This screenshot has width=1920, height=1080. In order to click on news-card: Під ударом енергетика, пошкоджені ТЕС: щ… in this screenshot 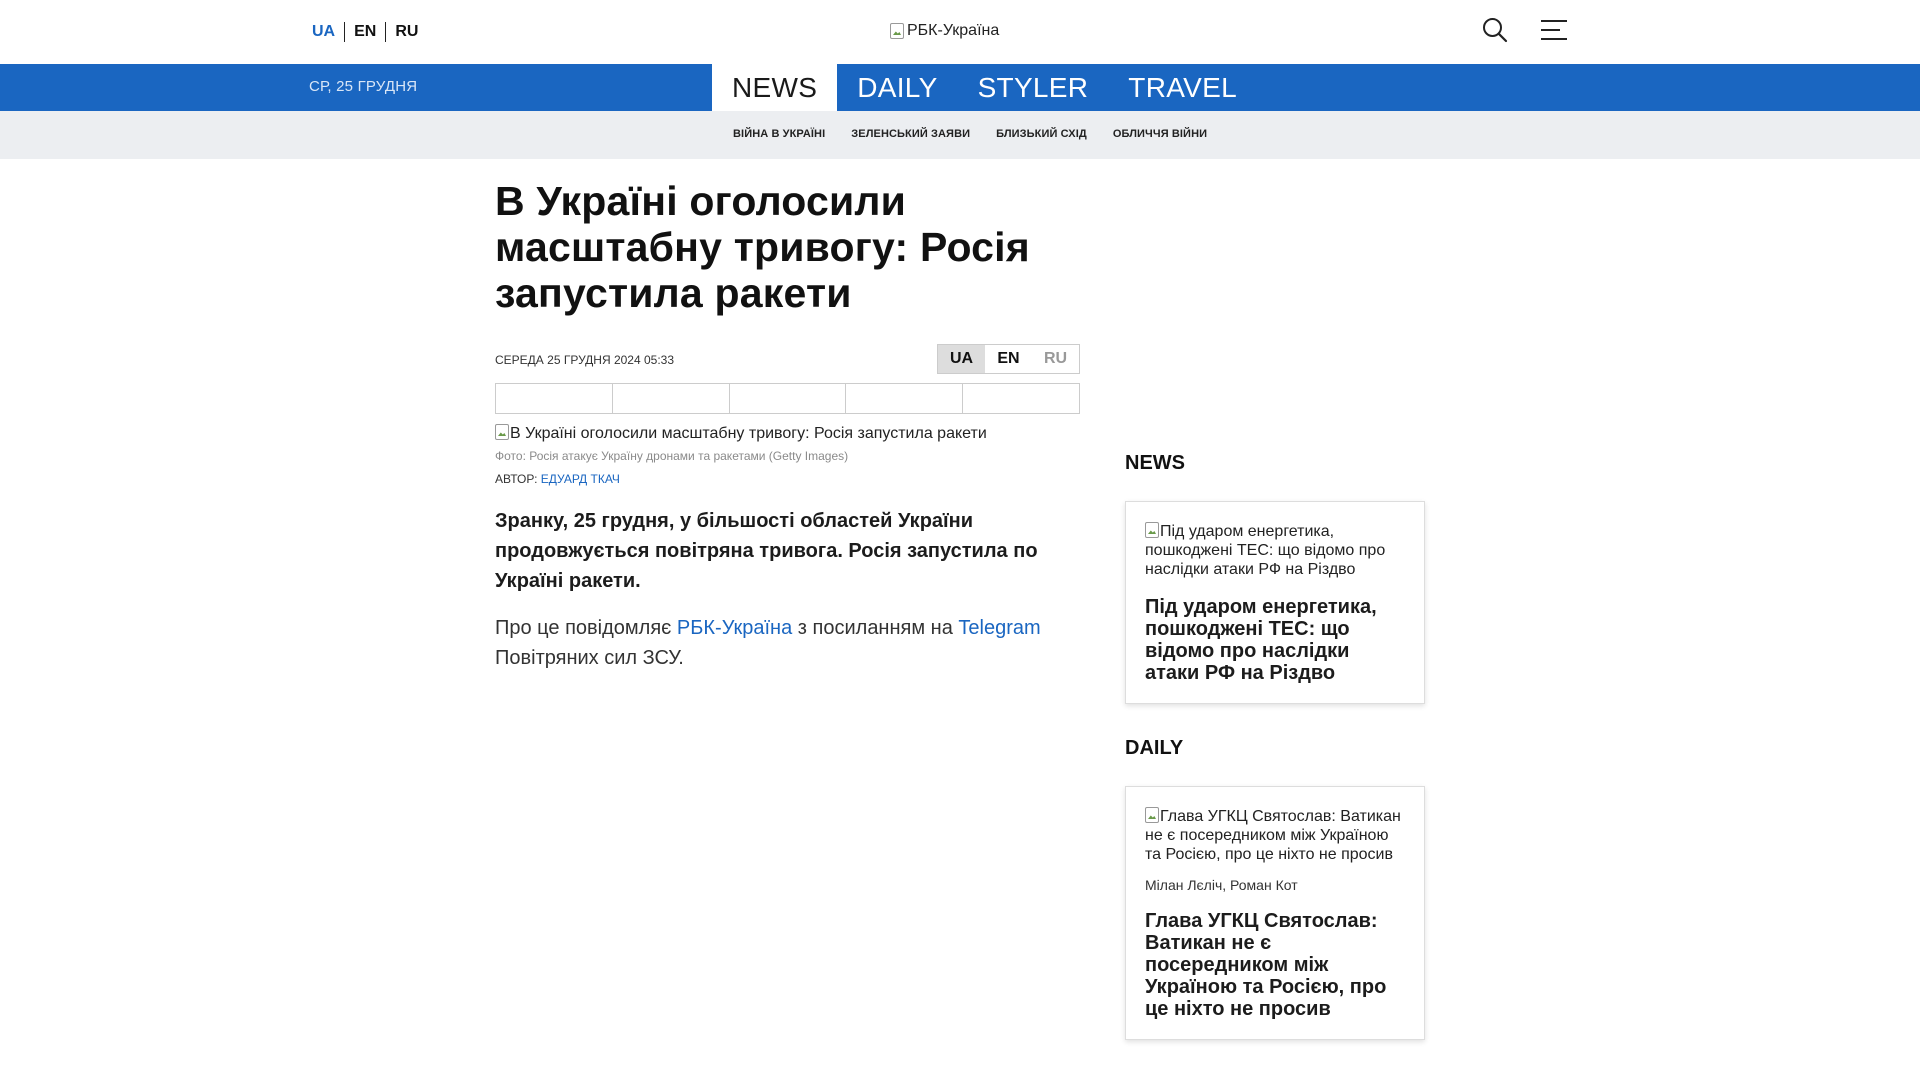, I will do `click(1275, 602)`.